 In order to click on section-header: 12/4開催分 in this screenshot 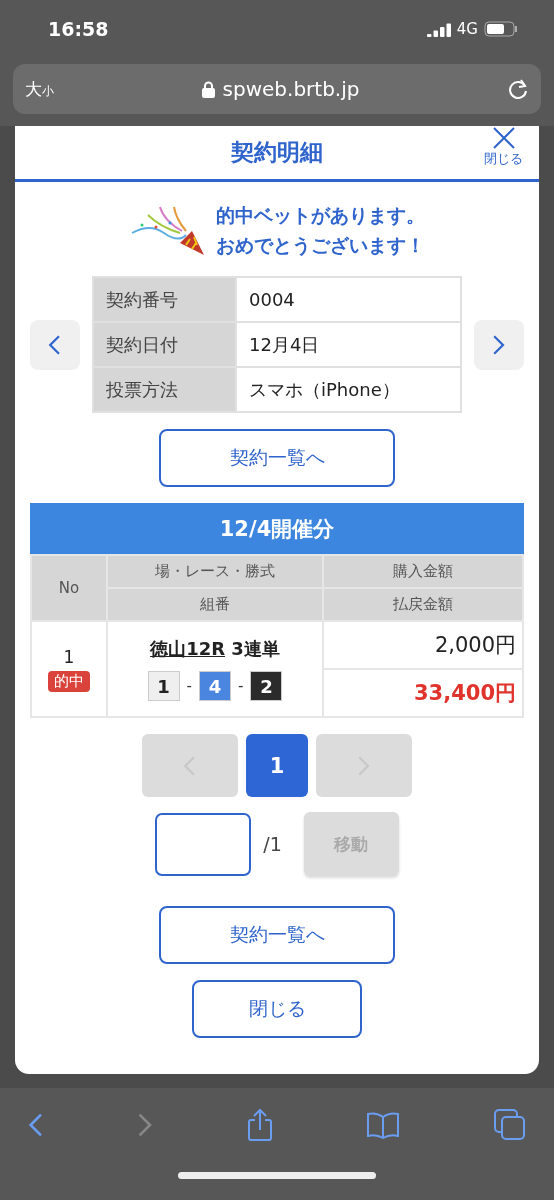, I will do `click(277, 528)`.